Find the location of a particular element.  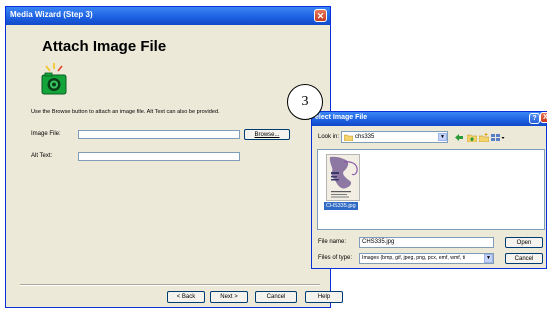

back-arrow-icon is located at coordinates (459, 137).